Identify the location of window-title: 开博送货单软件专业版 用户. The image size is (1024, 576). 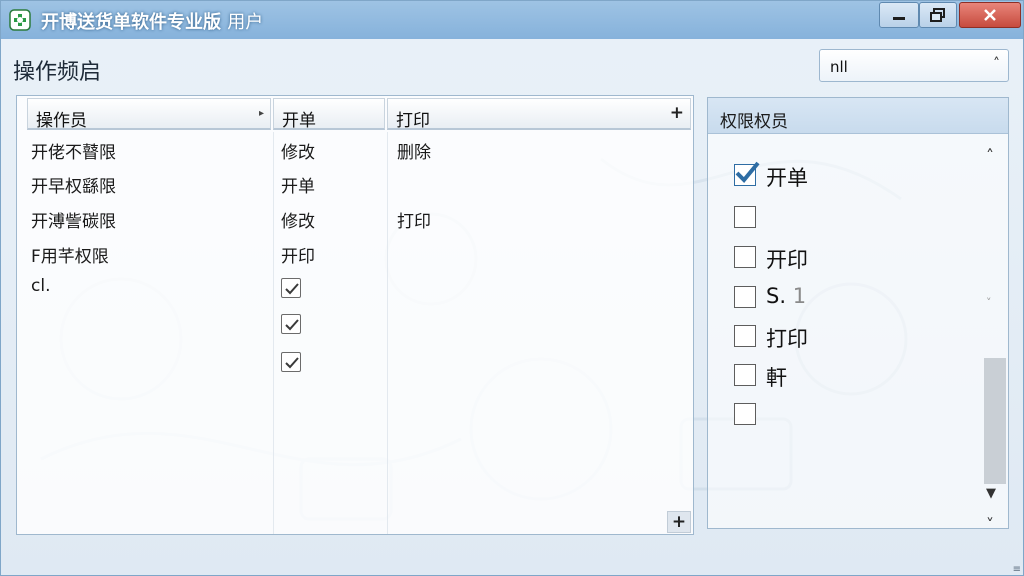
(152, 21).